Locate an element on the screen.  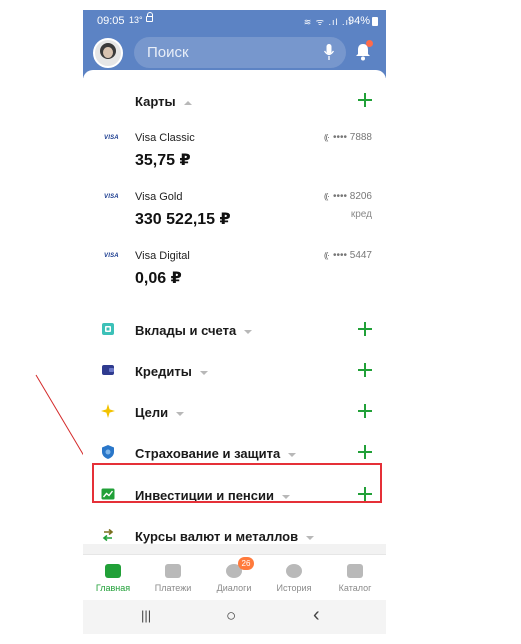
status-temp: 13° is located at coordinates (136, 20).